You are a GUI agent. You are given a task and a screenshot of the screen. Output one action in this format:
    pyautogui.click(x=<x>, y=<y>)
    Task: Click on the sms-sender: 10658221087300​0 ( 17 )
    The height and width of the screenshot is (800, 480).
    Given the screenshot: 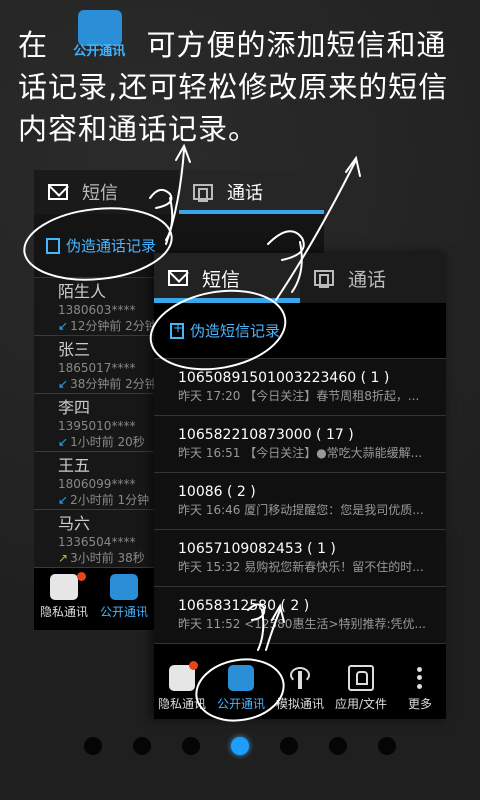 What is the action you would take?
    pyautogui.click(x=266, y=435)
    